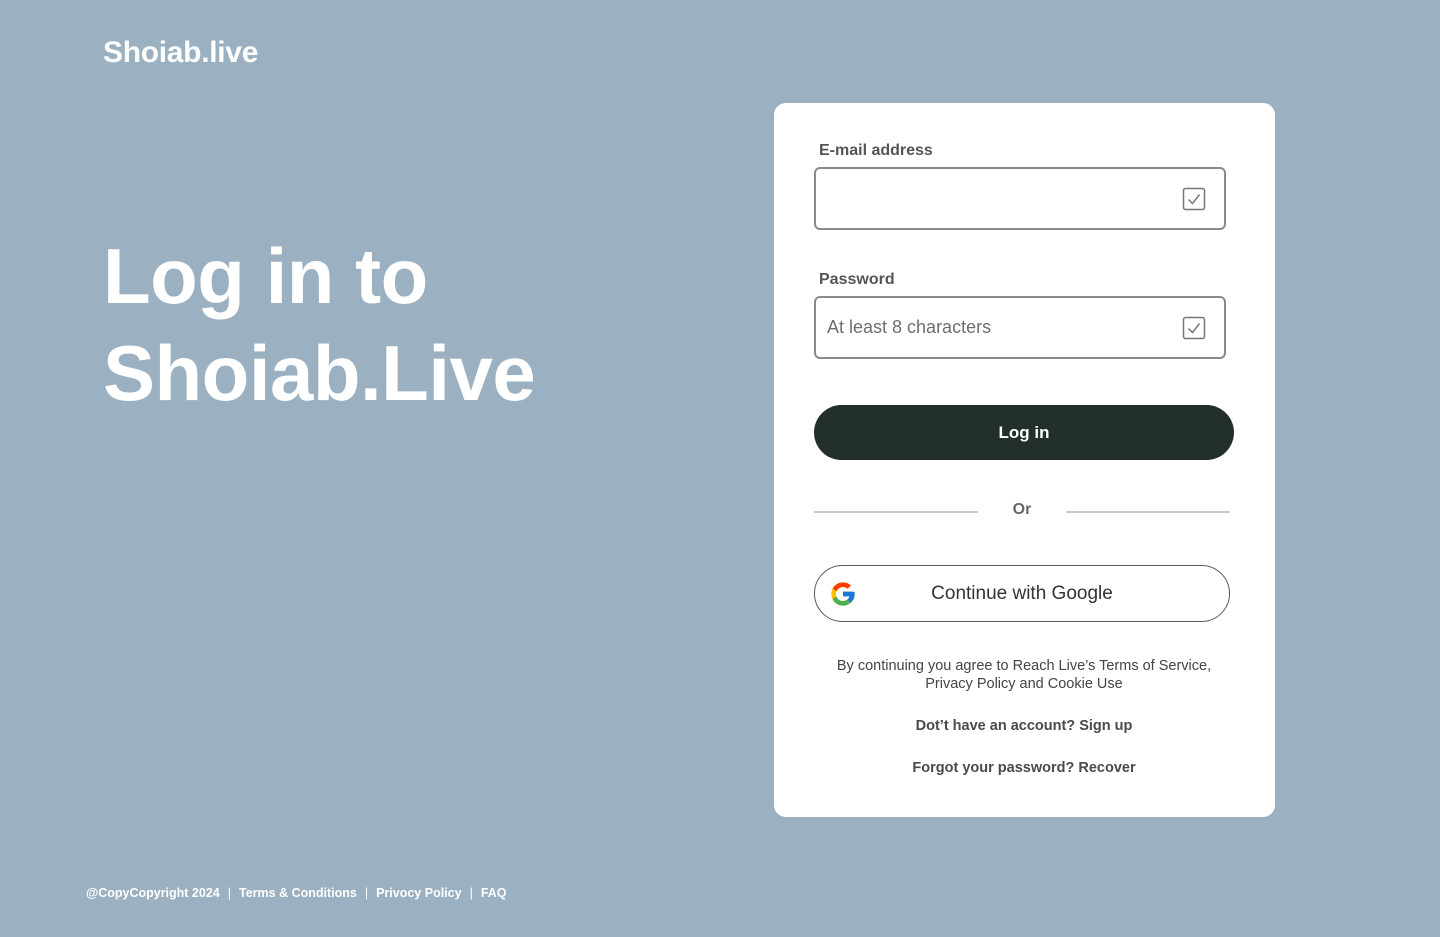  I want to click on password-label: Password, so click(857, 279).